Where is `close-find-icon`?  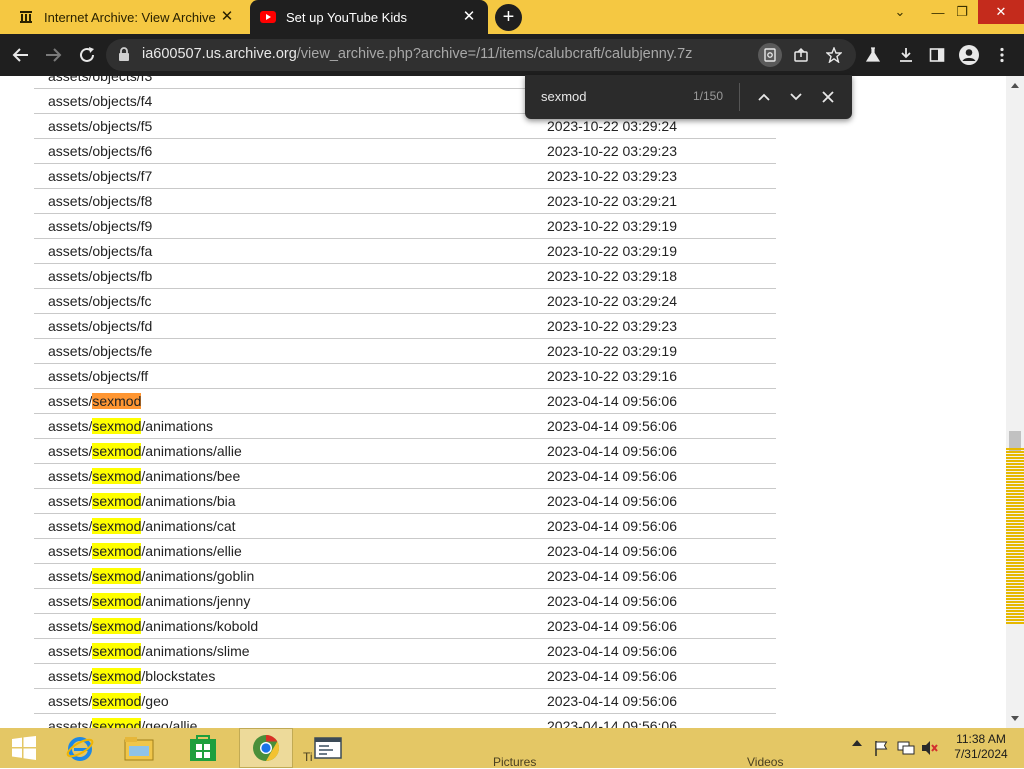 close-find-icon is located at coordinates (828, 97).